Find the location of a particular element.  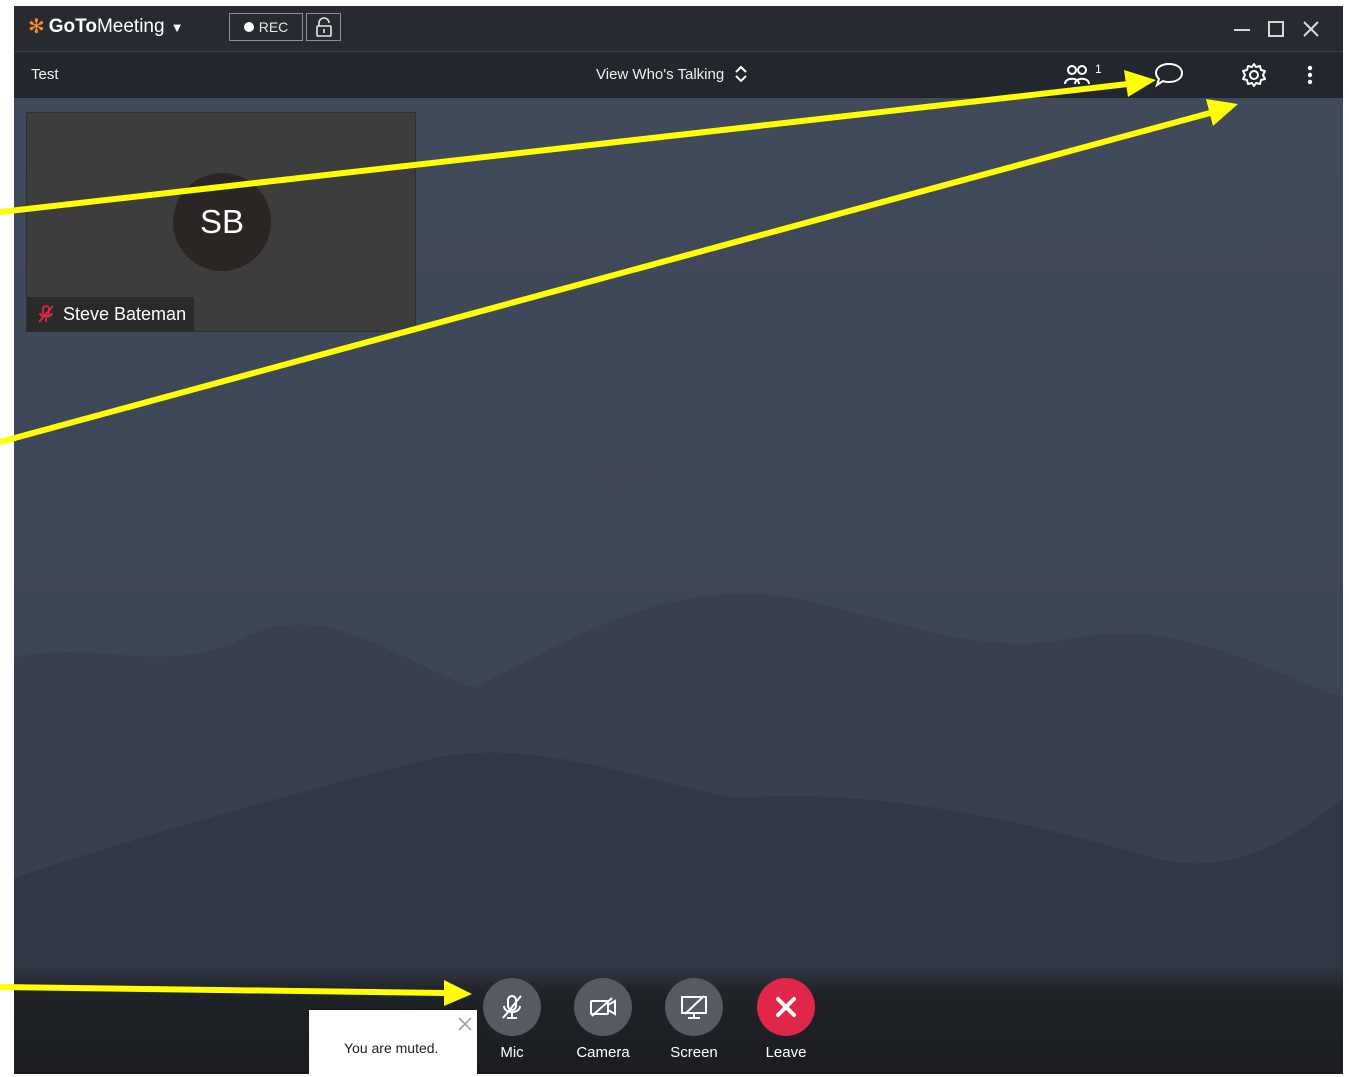

participant-tile: SB Steve Bateman is located at coordinates (221, 222).